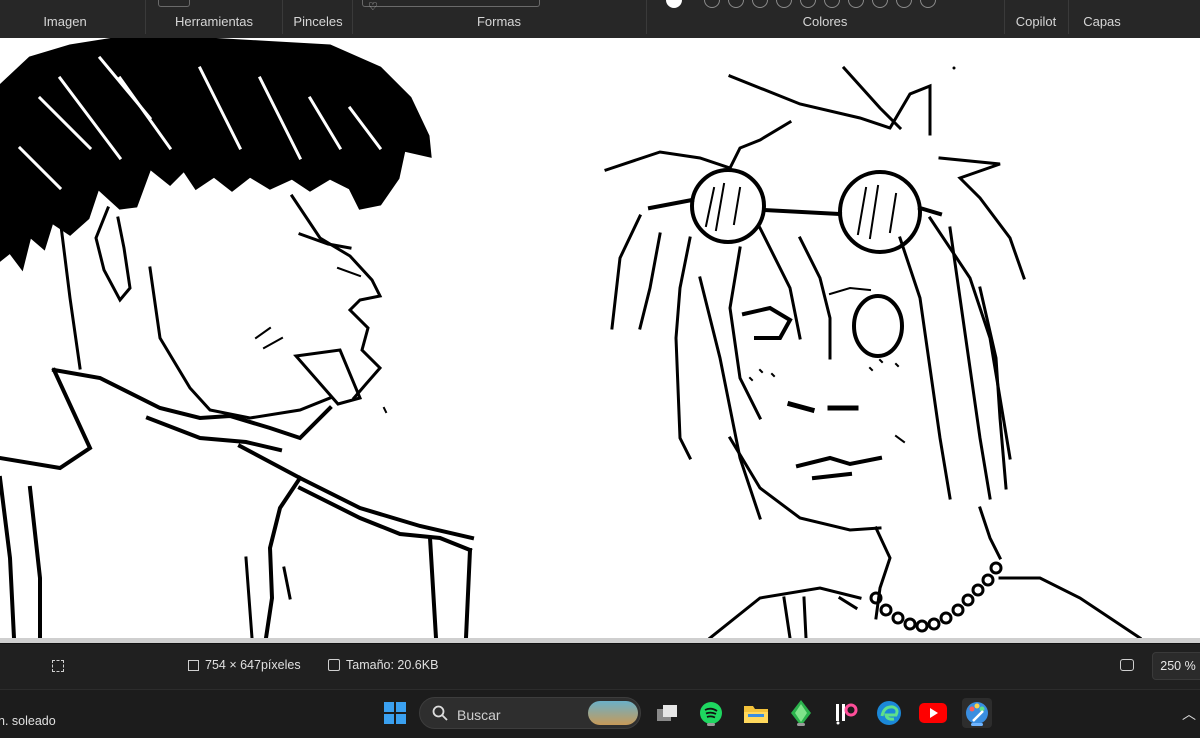  What do you see at coordinates (600, 666) in the screenshot?
I see `status-bar: 754 × 647píxeles Tamaño: 20.6KB 250 %` at bounding box center [600, 666].